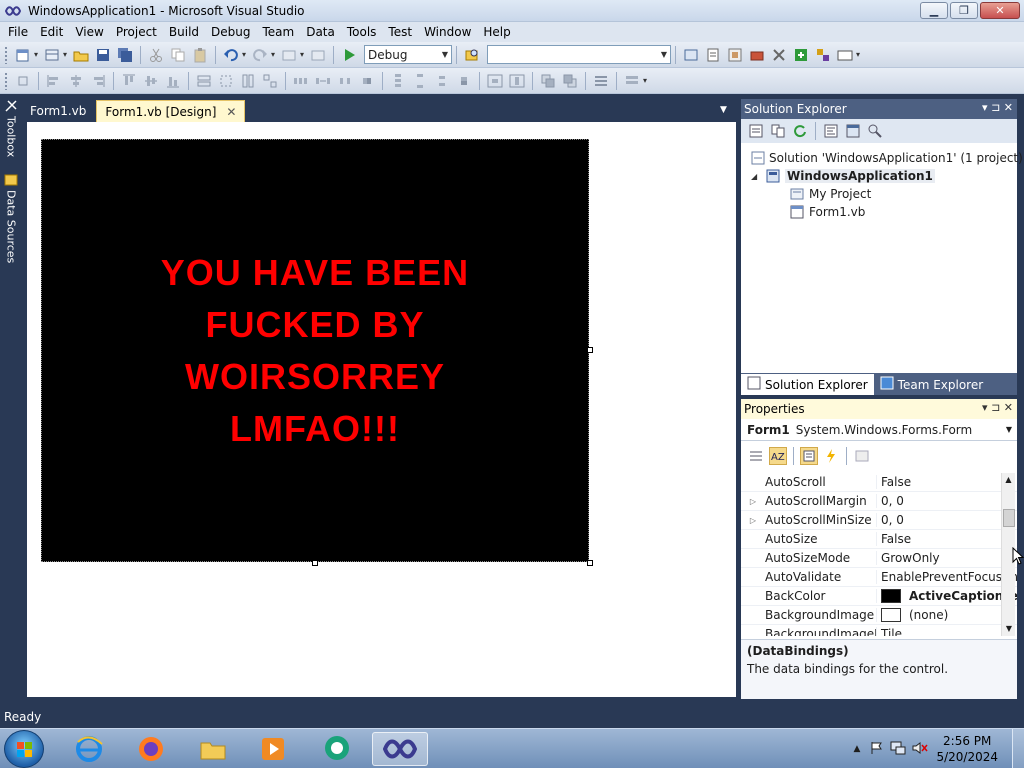 This screenshot has height=768, width=1024. Describe the element at coordinates (58, 111) in the screenshot. I see `tab-form1-code: Form1.vb` at that location.